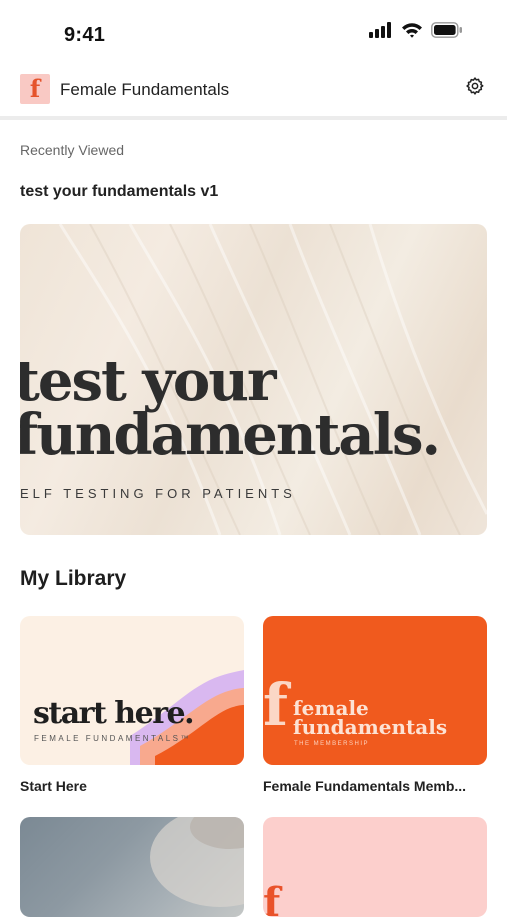  What do you see at coordinates (73, 578) in the screenshot?
I see `library-heading: My Library` at bounding box center [73, 578].